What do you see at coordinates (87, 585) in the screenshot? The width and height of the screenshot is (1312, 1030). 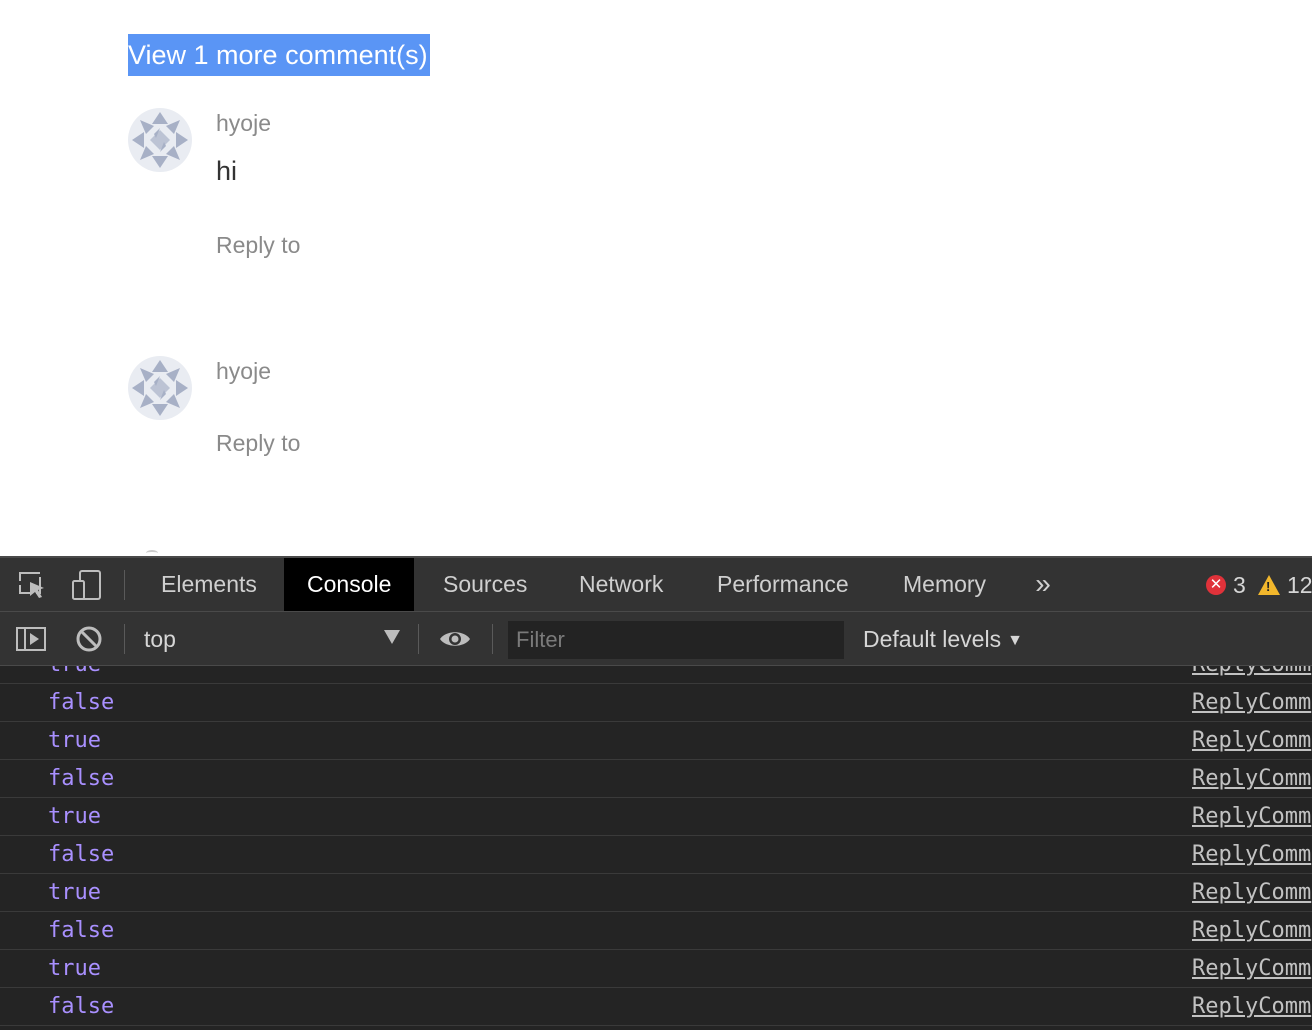 I see `device-toolbar-icon` at bounding box center [87, 585].